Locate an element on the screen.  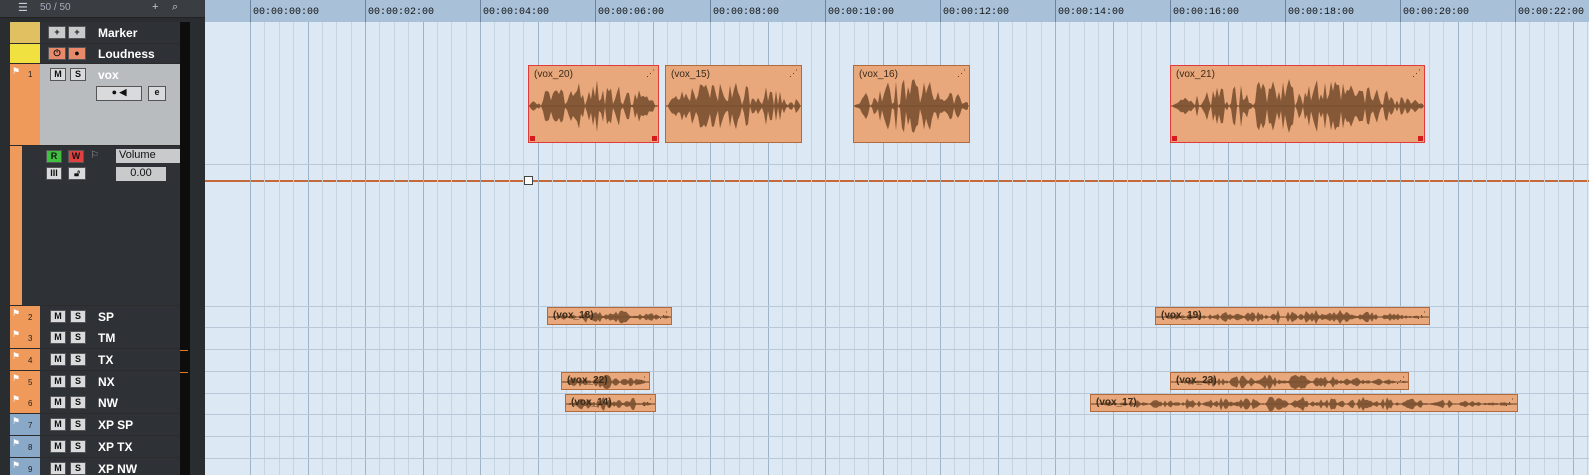
audio-event-vox23: (vox_23) ⋰ is located at coordinates (1289, 381).